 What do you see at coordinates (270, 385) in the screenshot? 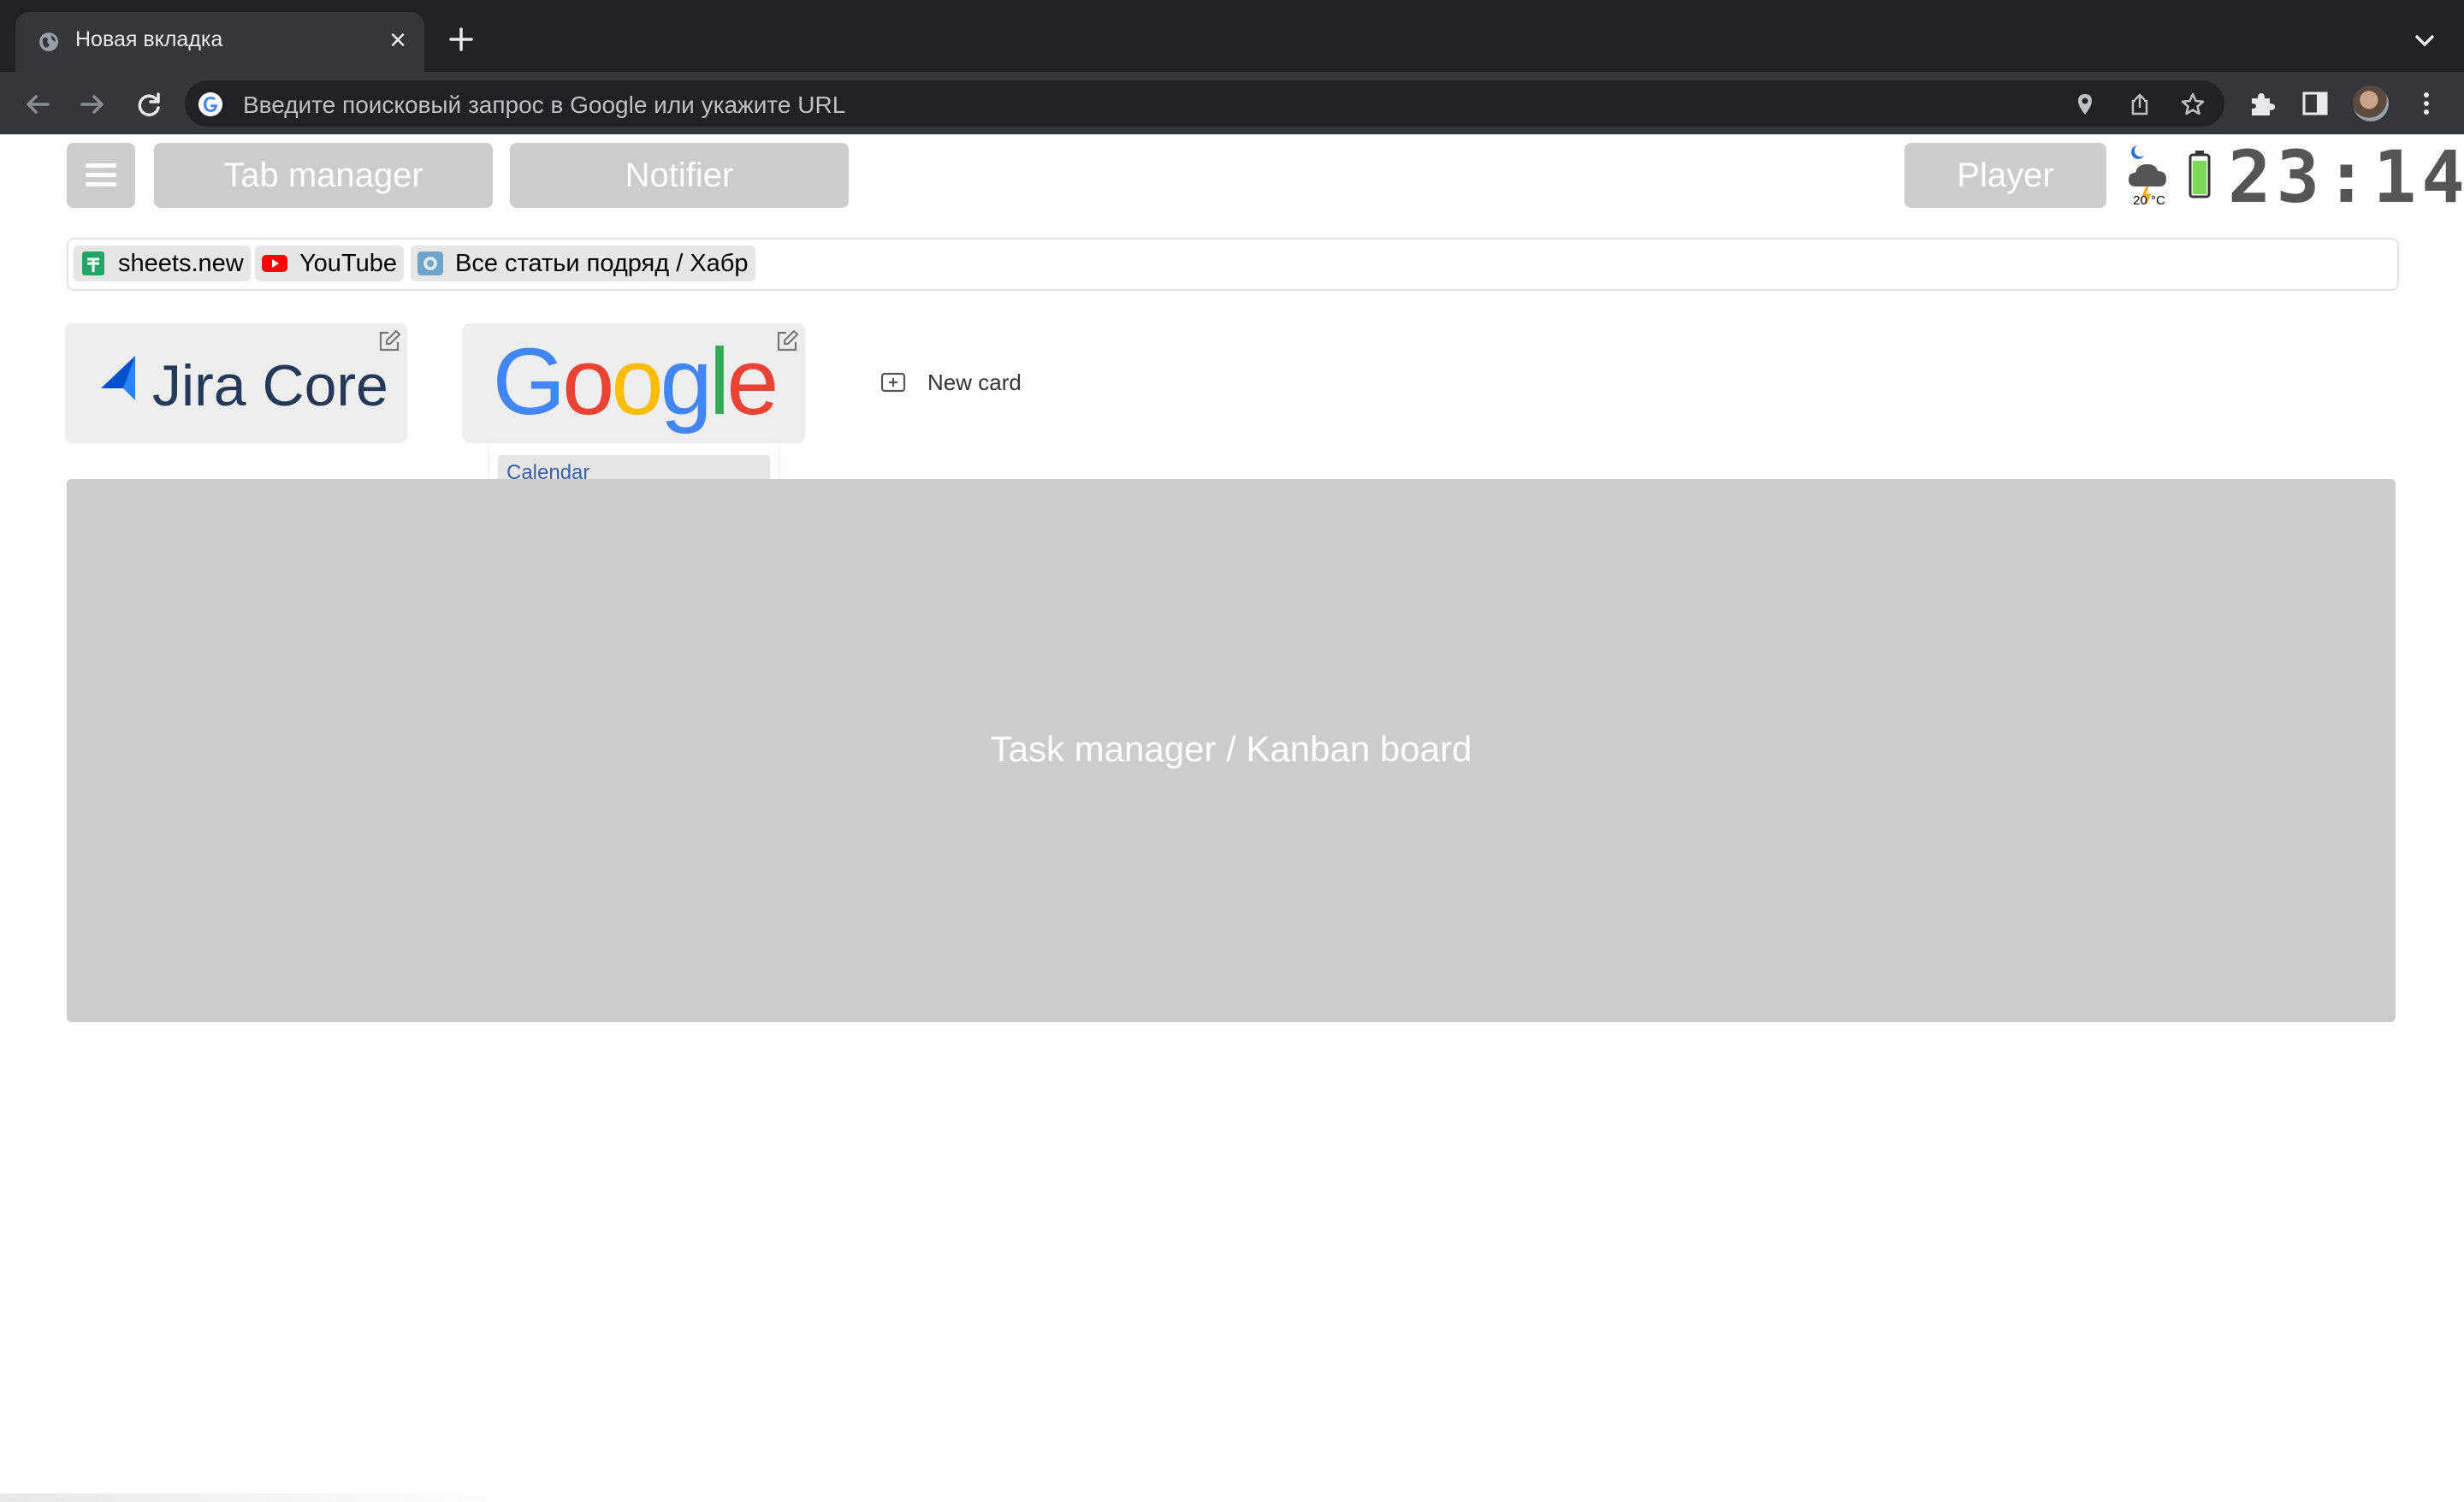
I see `card-title: Jira Core` at bounding box center [270, 385].